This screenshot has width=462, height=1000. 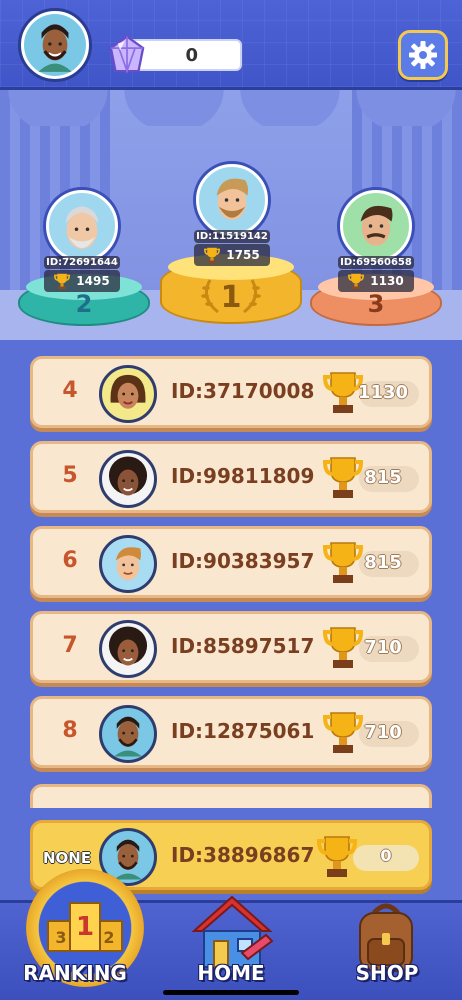 What do you see at coordinates (243, 646) in the screenshot?
I see `row-player-id: ID:85897517` at bounding box center [243, 646].